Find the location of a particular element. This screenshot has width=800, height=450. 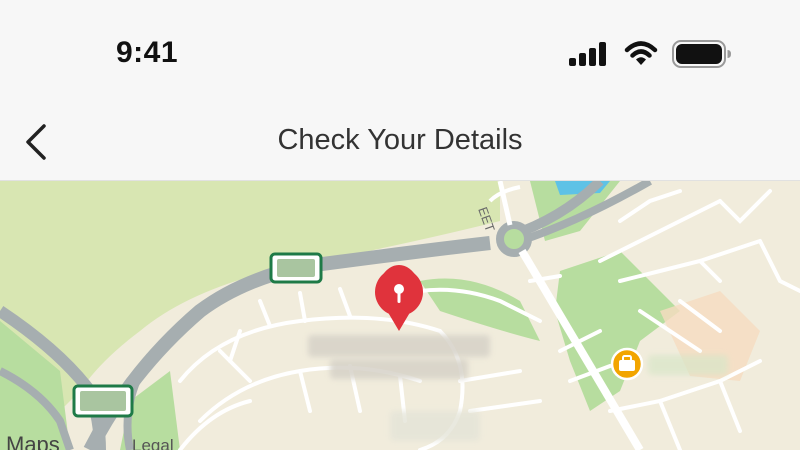

status-time: 9:41 is located at coordinates (147, 52).